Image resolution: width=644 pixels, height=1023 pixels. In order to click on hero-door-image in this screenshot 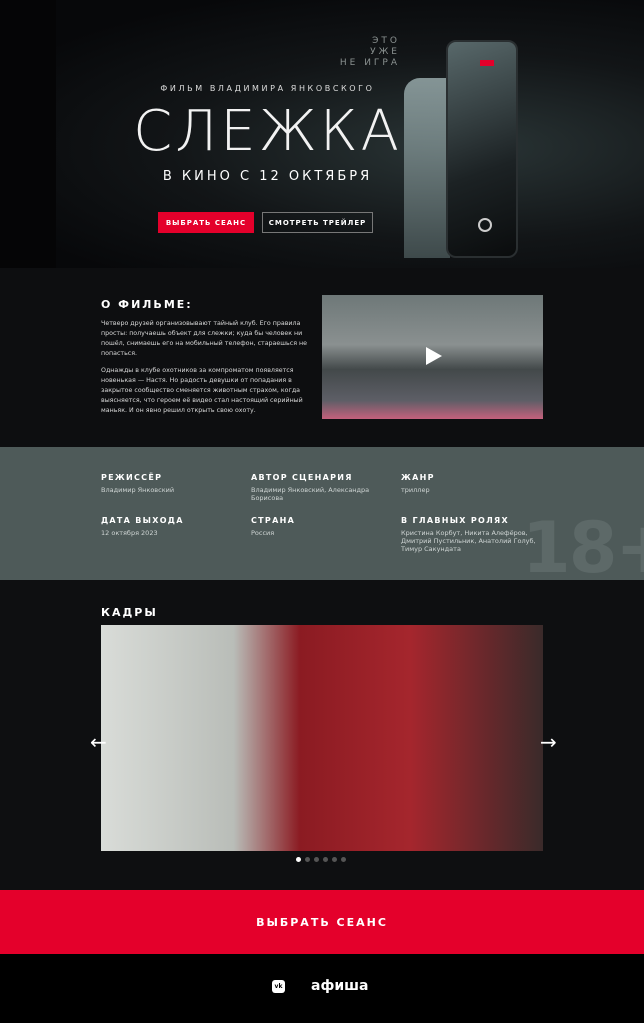, I will do `click(427, 168)`.